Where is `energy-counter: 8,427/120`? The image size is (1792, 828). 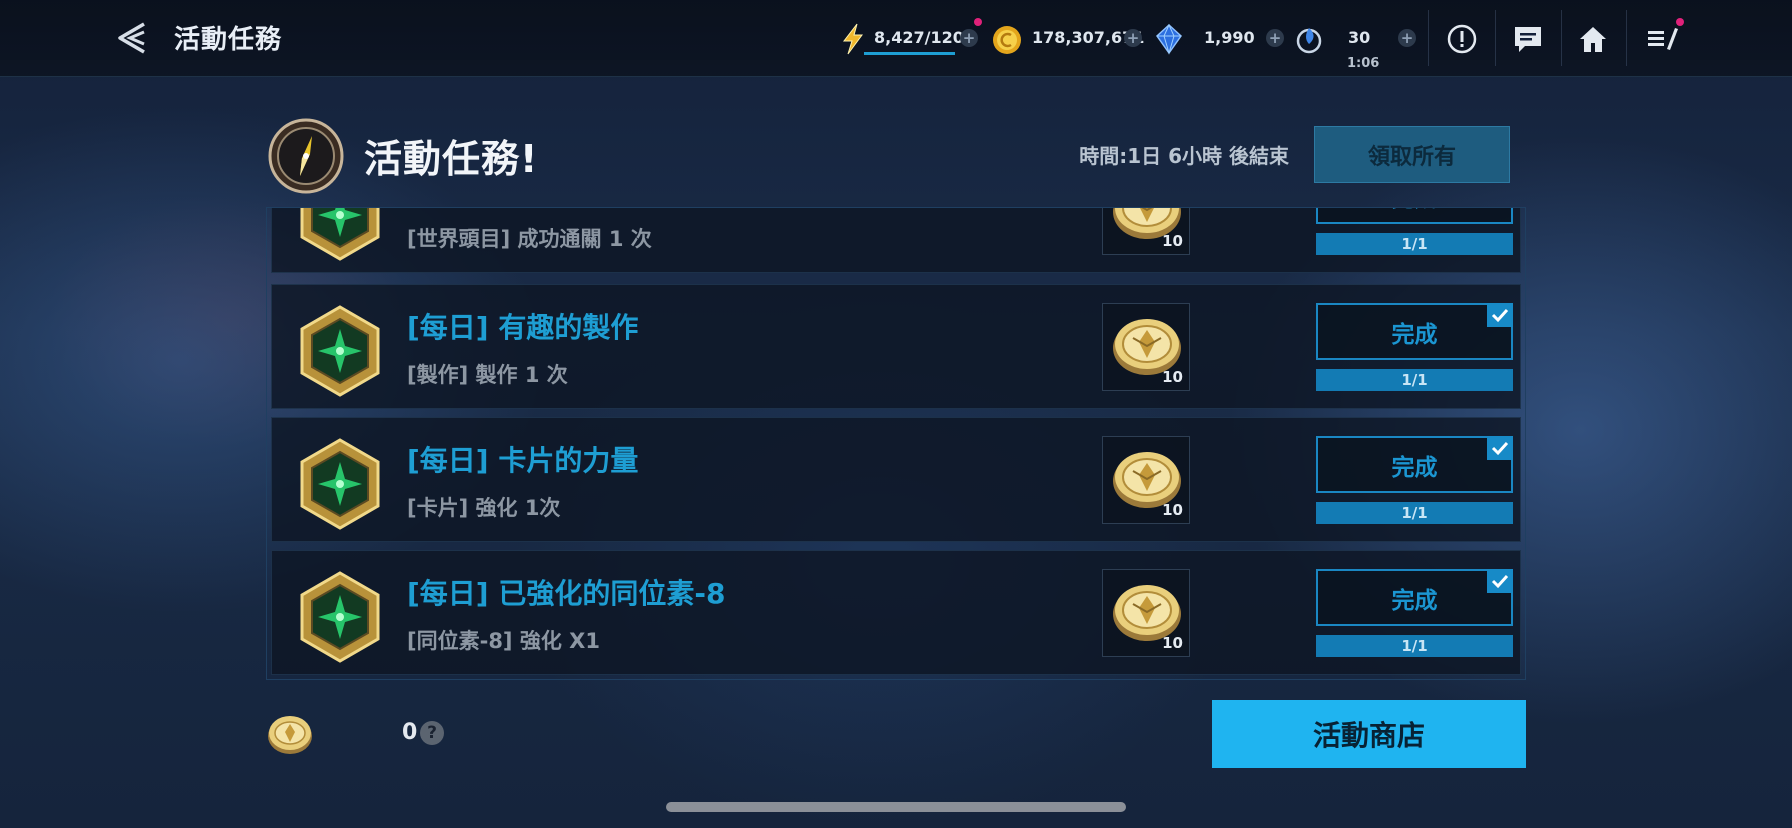 energy-counter: 8,427/120 is located at coordinates (919, 37).